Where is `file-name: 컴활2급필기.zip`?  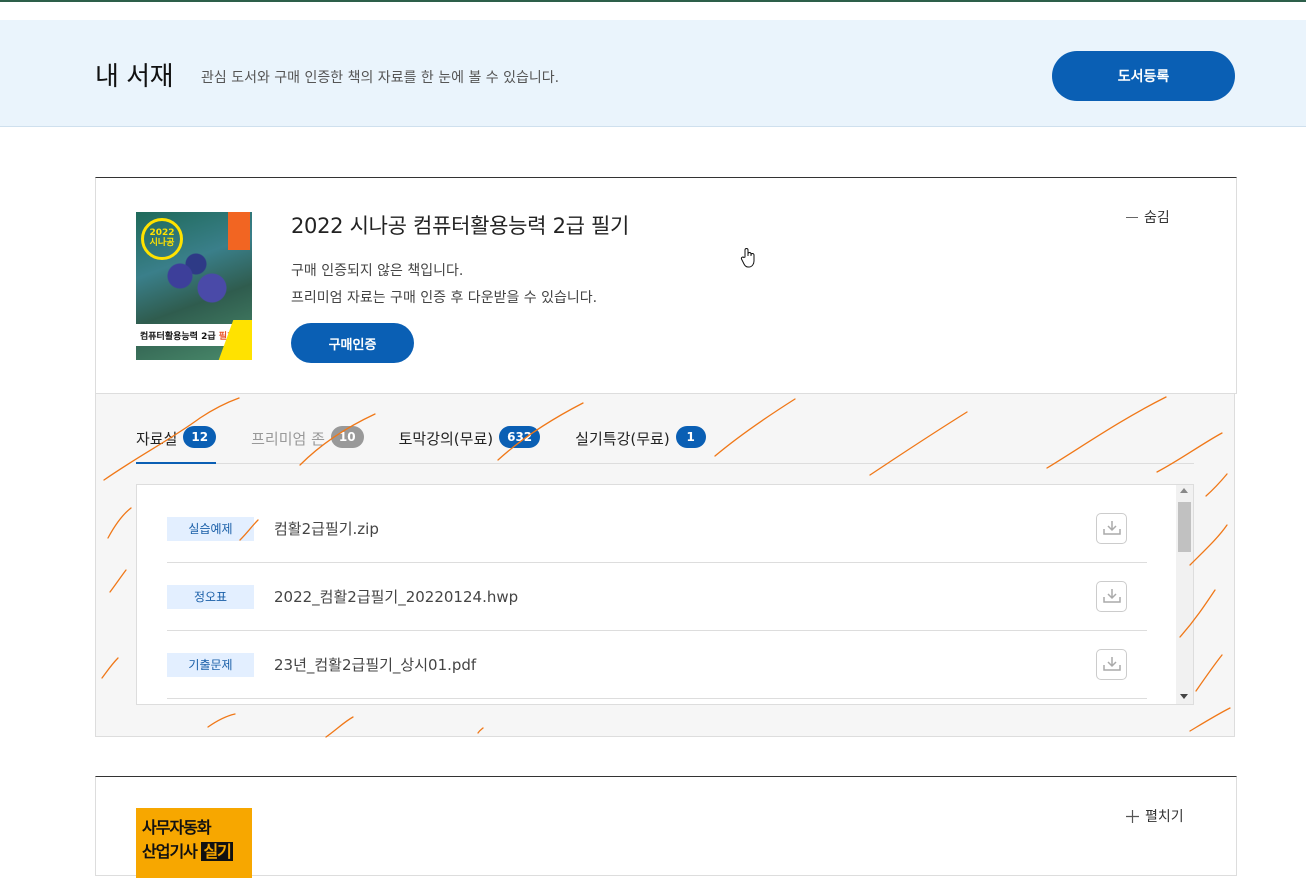 file-name: 컴활2급필기.zip is located at coordinates (326, 529).